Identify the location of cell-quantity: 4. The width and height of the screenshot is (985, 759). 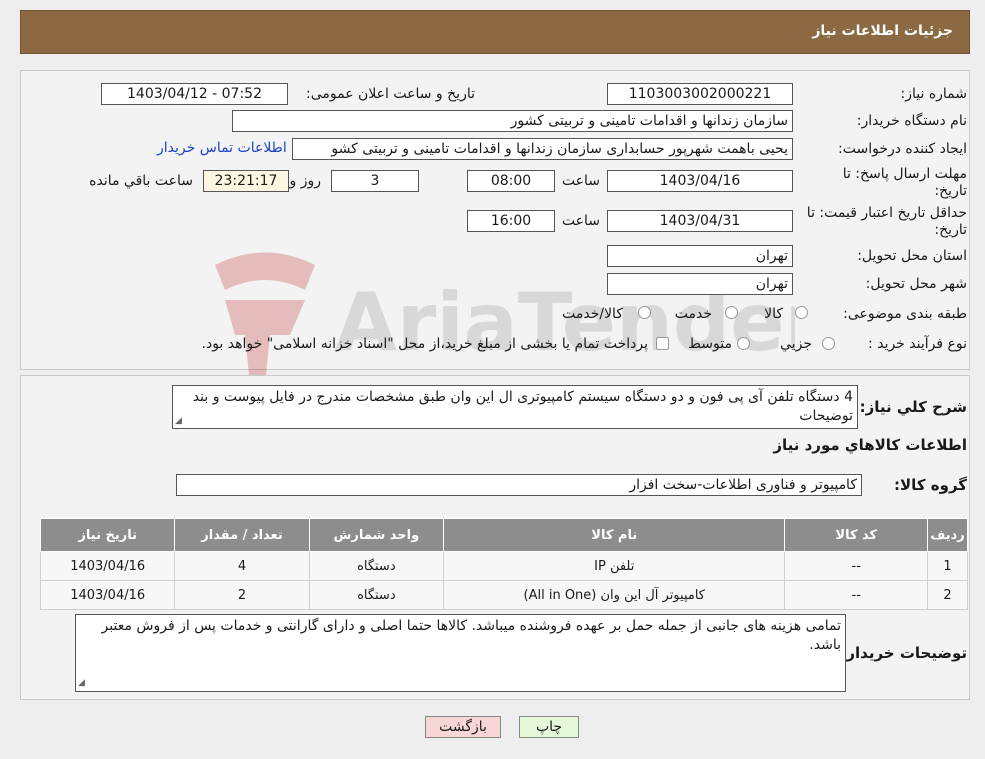
(242, 566).